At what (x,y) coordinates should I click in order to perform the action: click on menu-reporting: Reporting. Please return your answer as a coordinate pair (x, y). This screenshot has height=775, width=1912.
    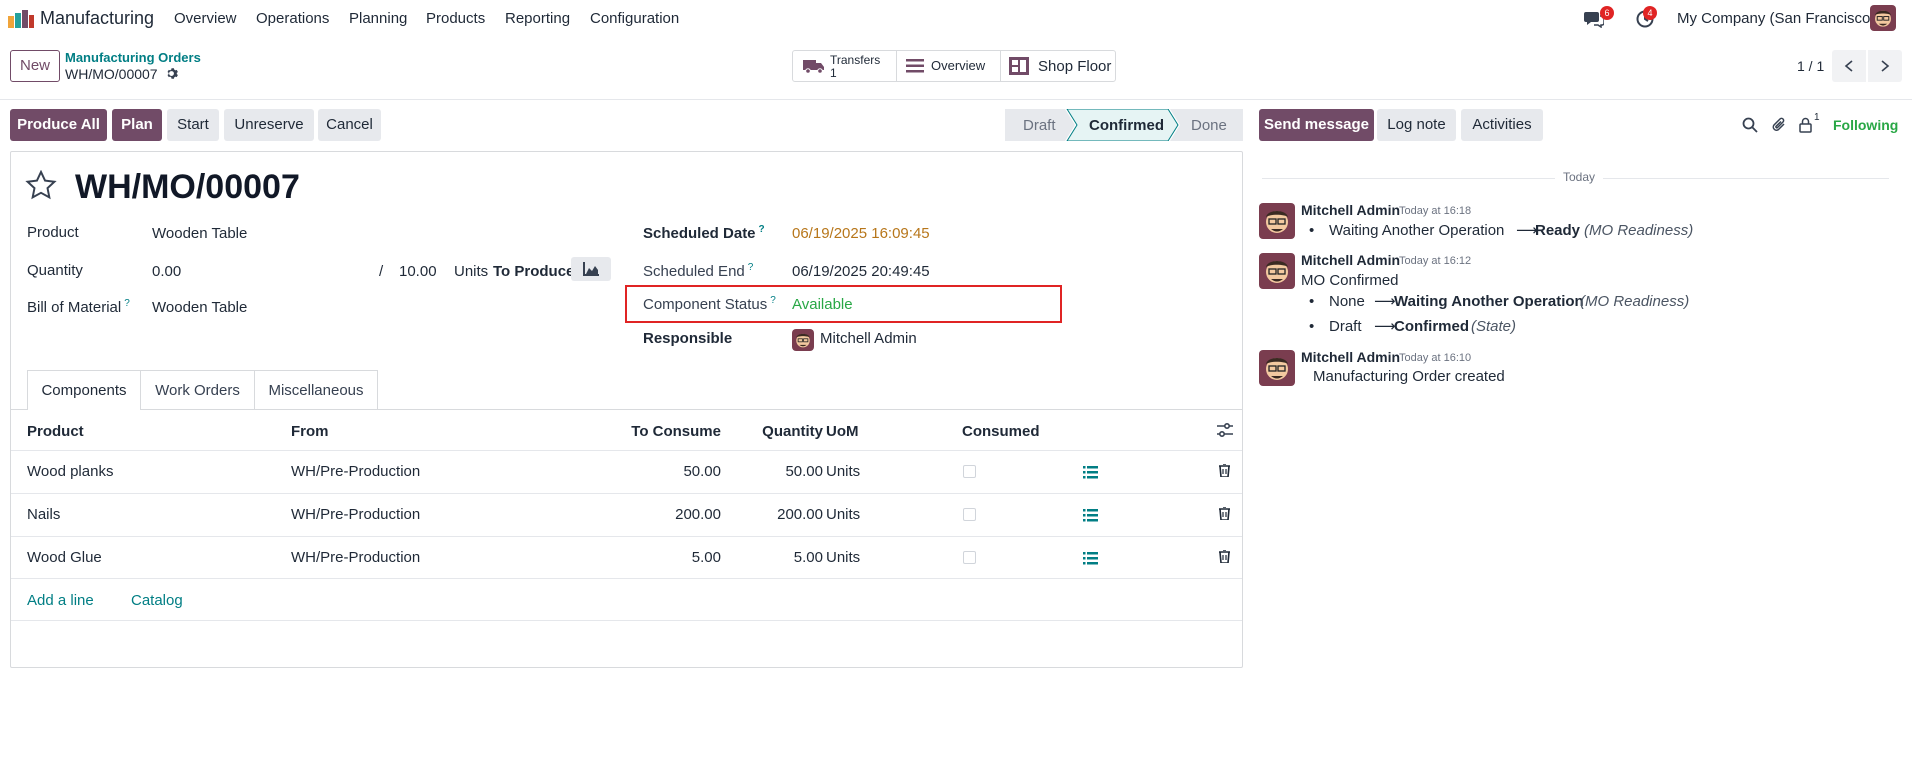
    Looking at the image, I should click on (537, 18).